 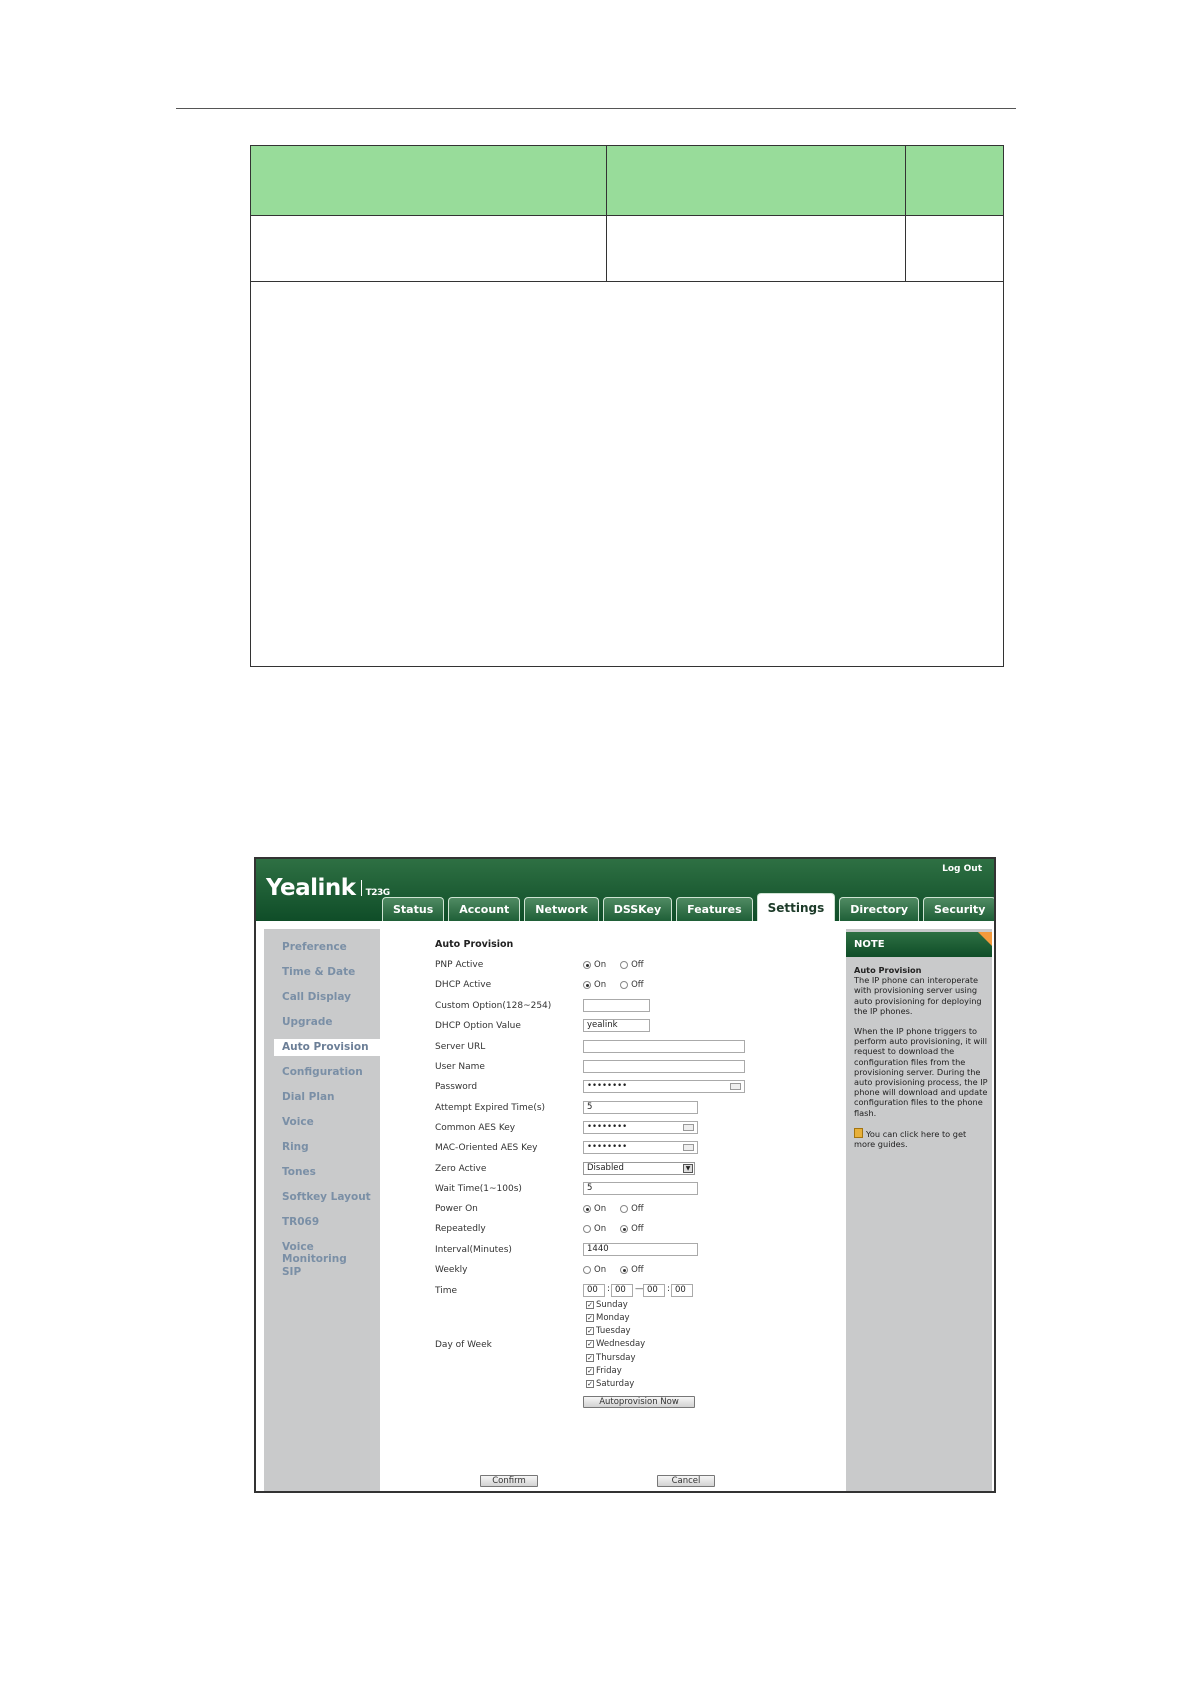 What do you see at coordinates (639, 1402) in the screenshot?
I see `autoprovision-now-button: Autoprovision Now` at bounding box center [639, 1402].